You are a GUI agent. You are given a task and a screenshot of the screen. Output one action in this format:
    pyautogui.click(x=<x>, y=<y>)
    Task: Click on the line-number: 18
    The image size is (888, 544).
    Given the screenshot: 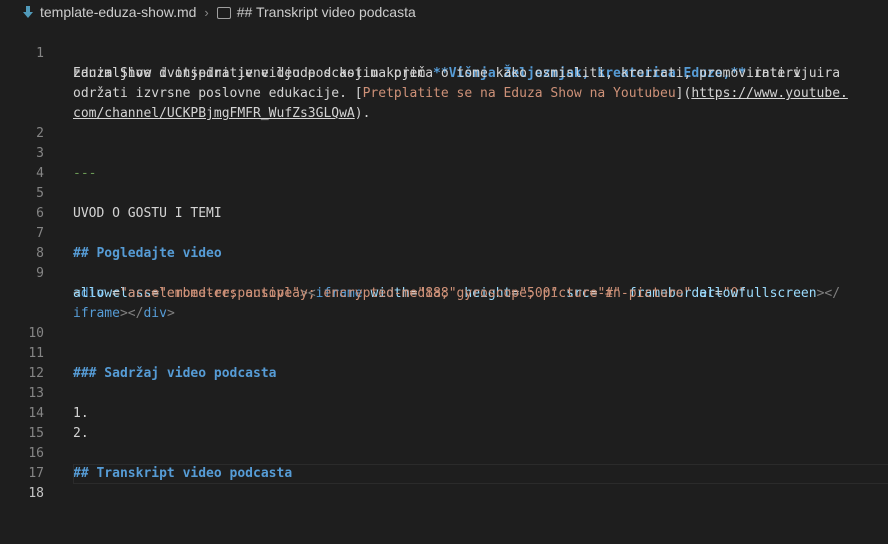 What is the action you would take?
    pyautogui.click(x=36, y=493)
    